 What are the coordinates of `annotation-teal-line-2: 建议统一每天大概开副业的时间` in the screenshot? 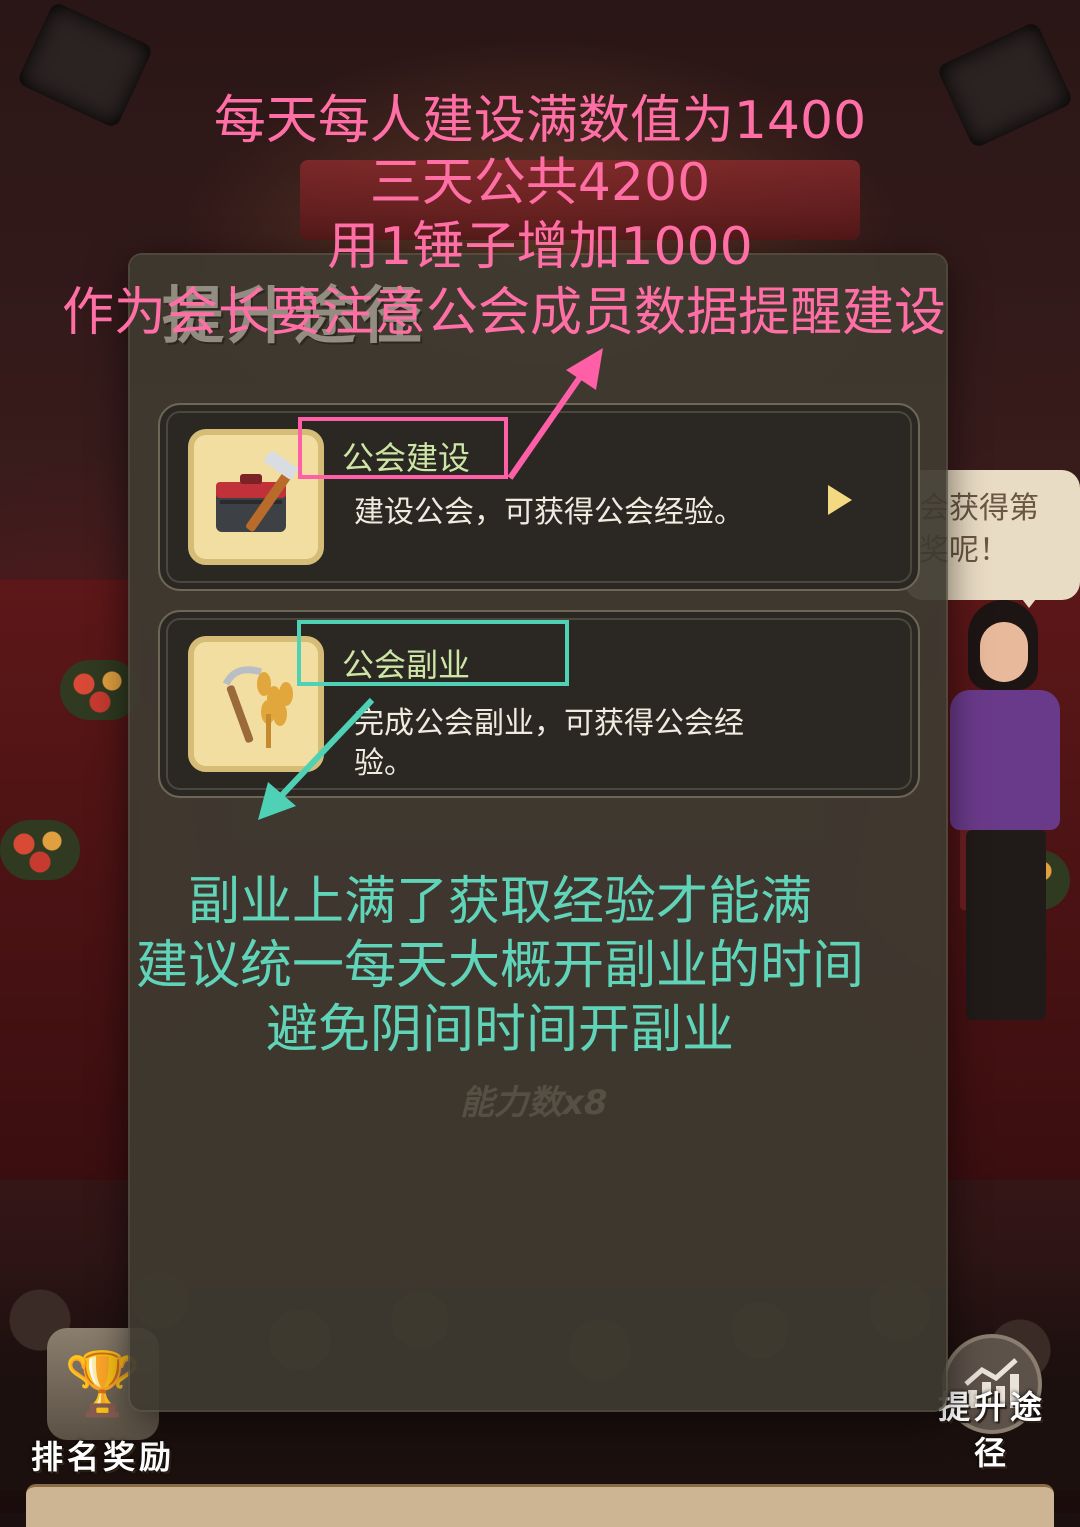 It's located at (499, 966).